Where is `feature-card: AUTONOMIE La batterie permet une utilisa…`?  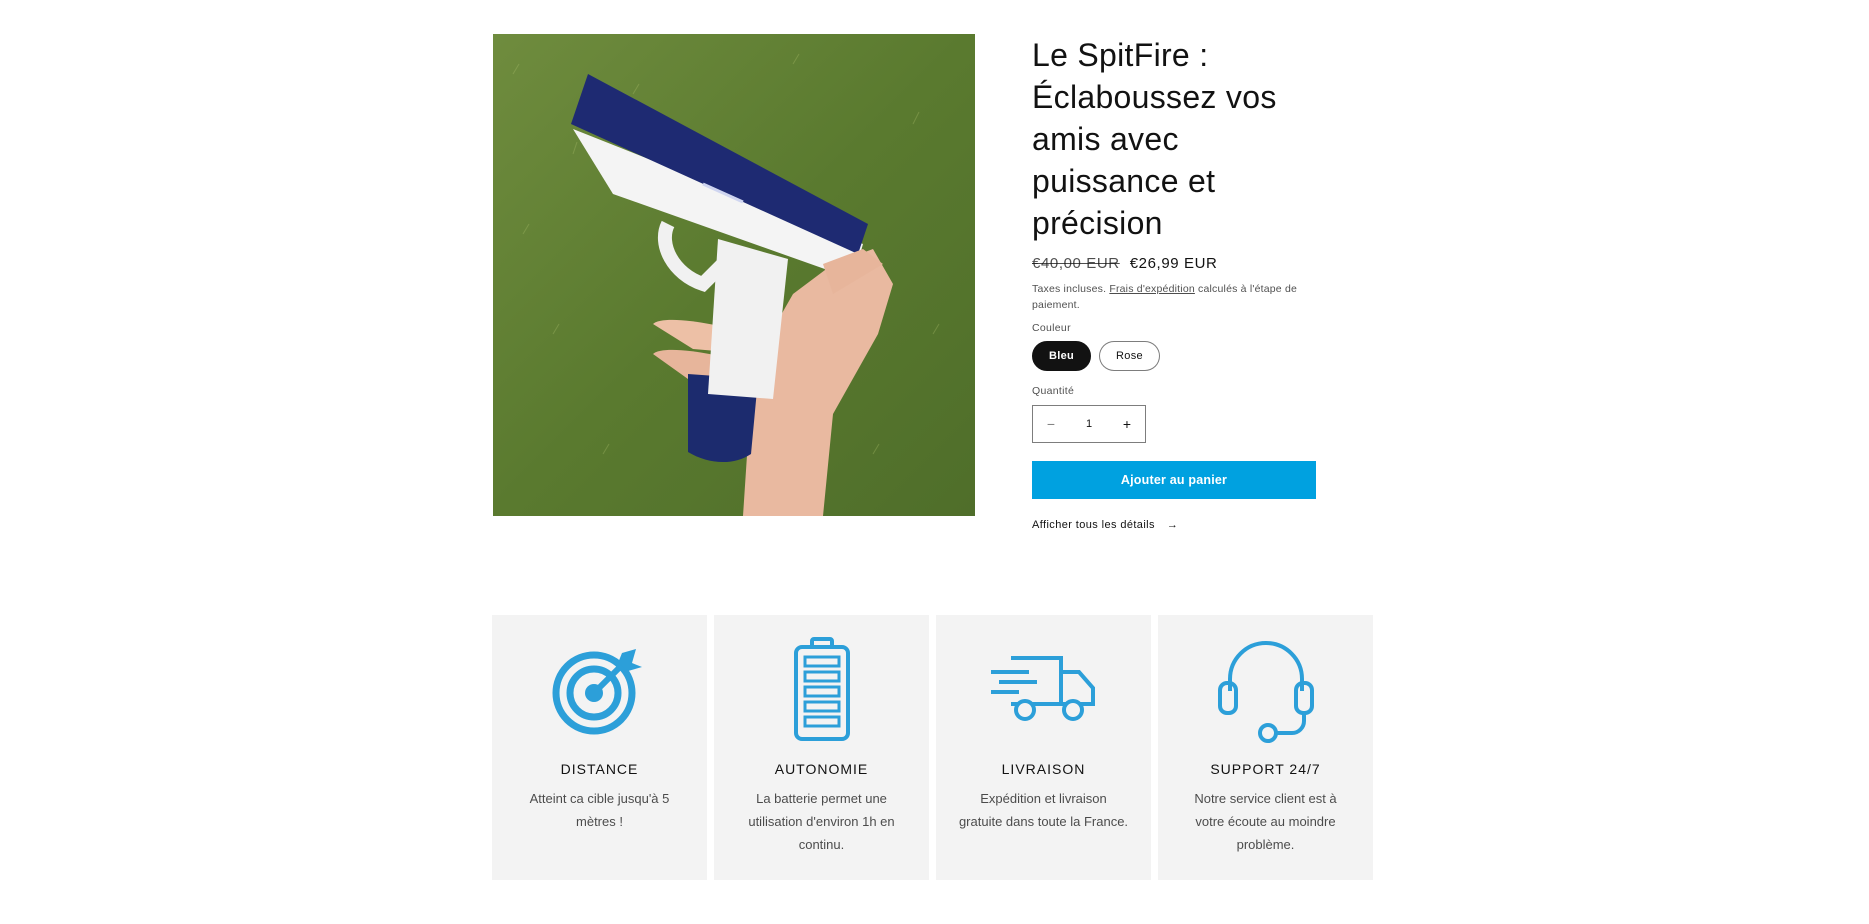 feature-card: AUTONOMIE La batterie permet une utilisa… is located at coordinates (821, 747).